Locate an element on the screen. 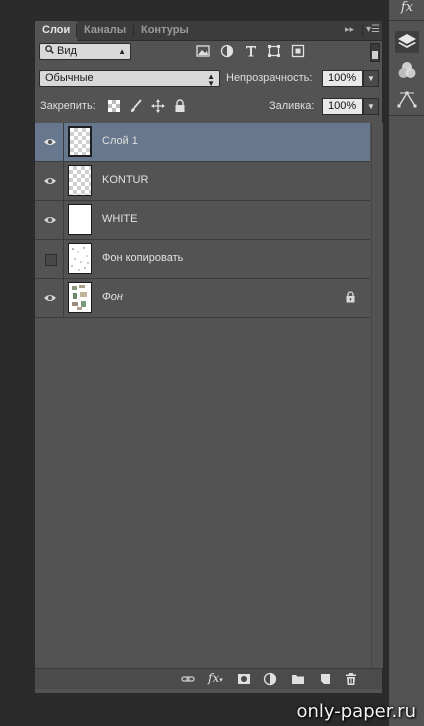 This screenshot has width=424, height=726. layer-name: Фон копировать is located at coordinates (142, 258).